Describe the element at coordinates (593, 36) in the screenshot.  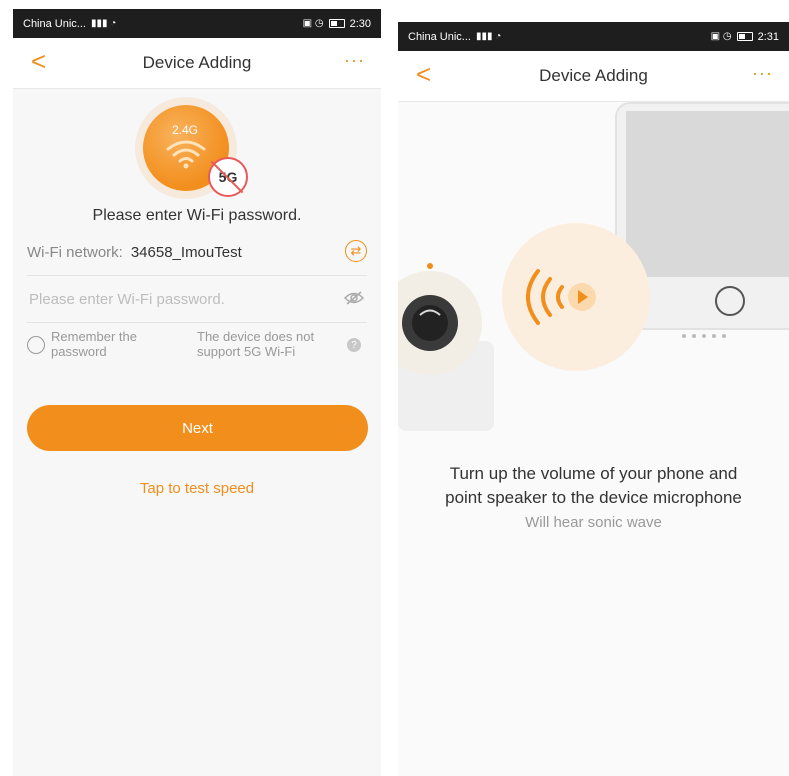
I see `status-bar: China Unic... ▮▮▮ ◔ ▣ ◷ 2:31` at that location.